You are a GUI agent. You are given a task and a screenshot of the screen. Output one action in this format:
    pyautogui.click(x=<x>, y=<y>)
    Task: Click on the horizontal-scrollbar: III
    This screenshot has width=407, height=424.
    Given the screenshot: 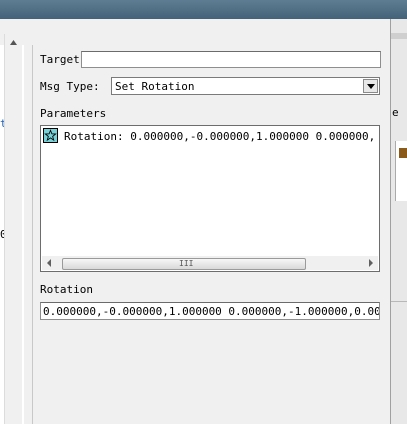 What is the action you would take?
    pyautogui.click(x=210, y=263)
    